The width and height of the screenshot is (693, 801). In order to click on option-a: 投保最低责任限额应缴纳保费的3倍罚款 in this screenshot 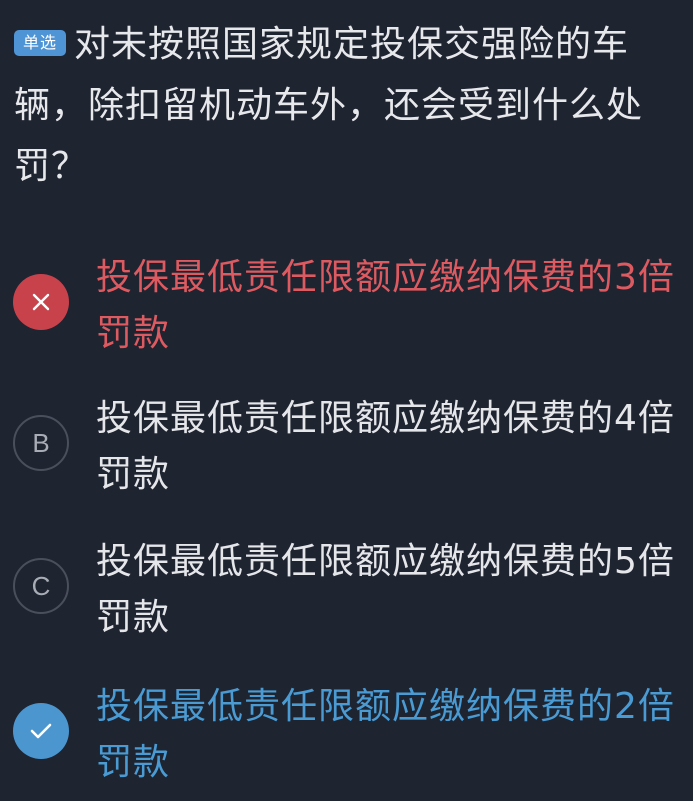, I will do `click(346, 302)`.